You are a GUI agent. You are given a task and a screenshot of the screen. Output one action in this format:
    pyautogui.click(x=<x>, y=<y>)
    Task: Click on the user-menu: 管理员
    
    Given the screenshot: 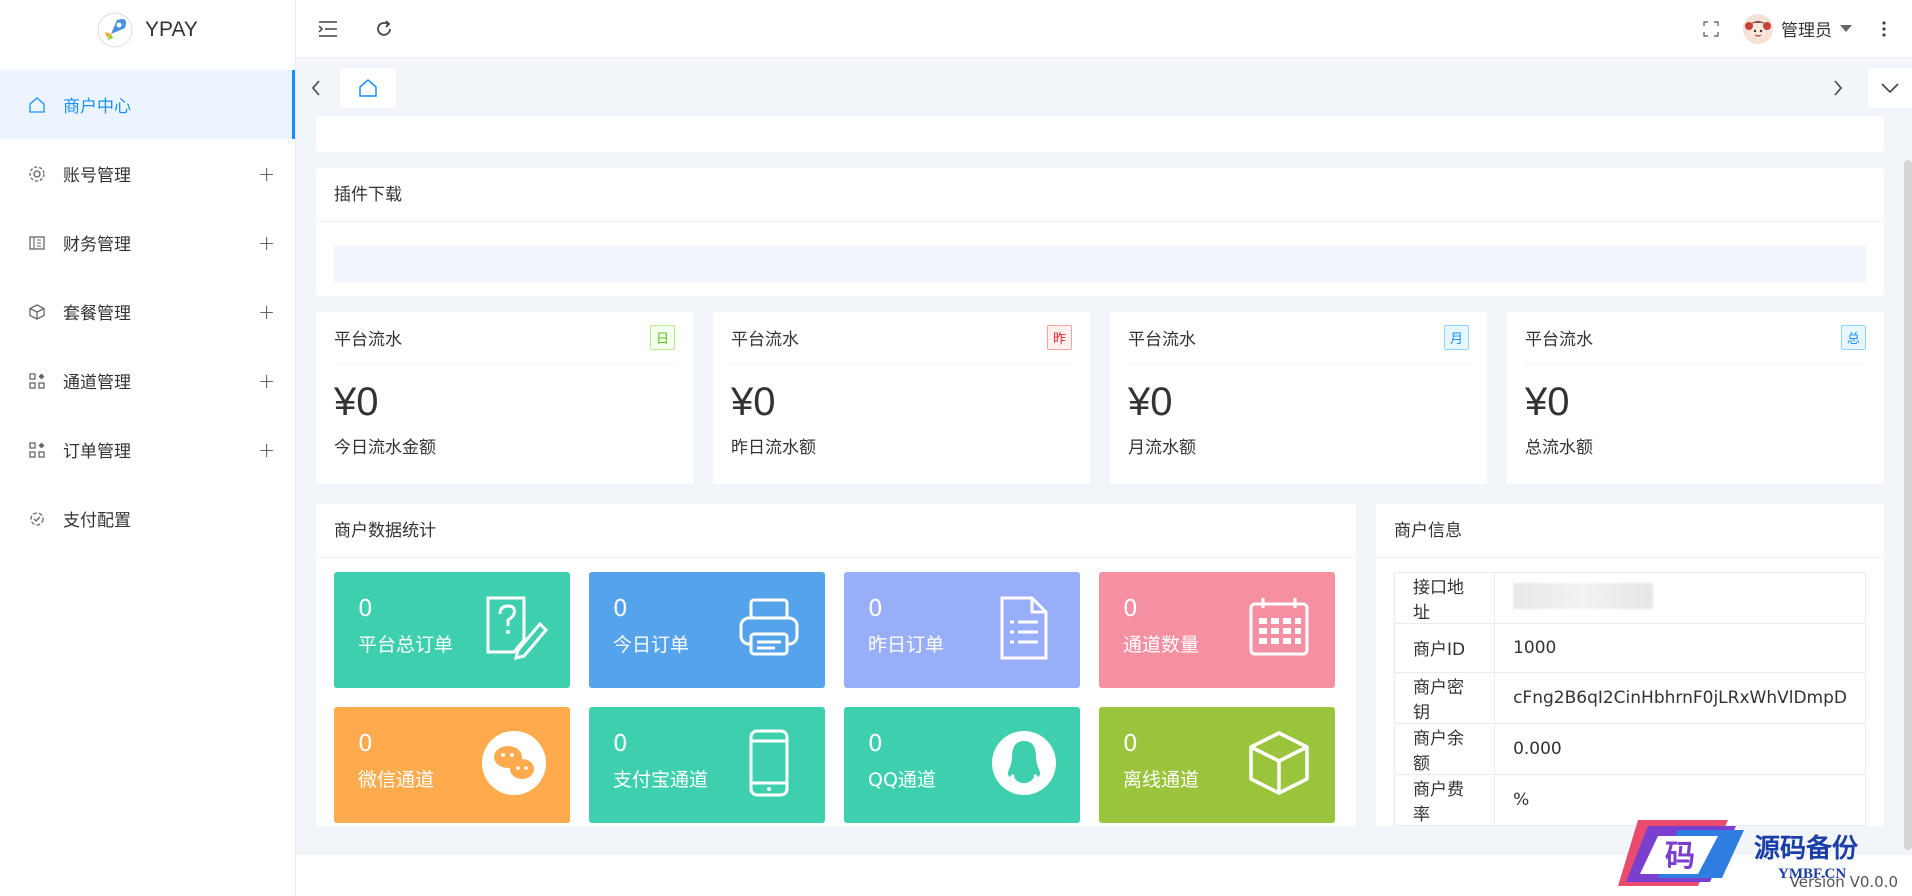 What is the action you would take?
    pyautogui.click(x=1797, y=28)
    